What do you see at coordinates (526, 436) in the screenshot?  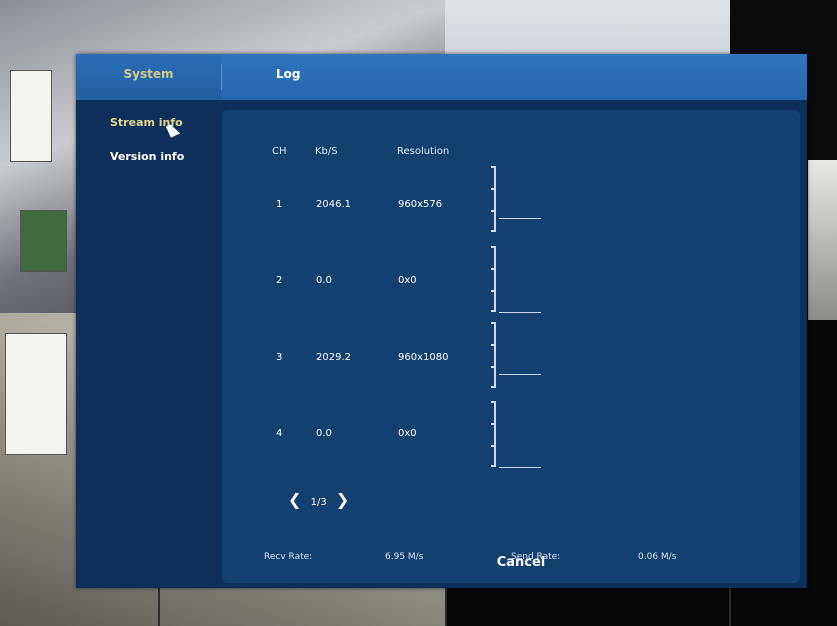 I see `bitrate-graph-ch4` at bounding box center [526, 436].